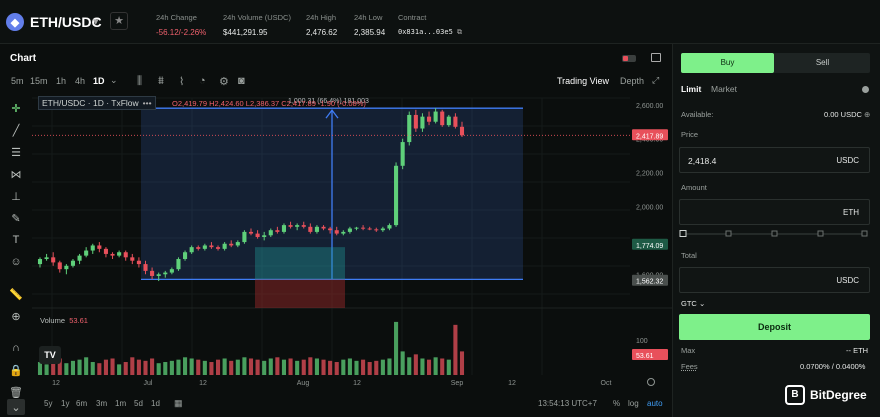 The width and height of the screenshot is (880, 417). What do you see at coordinates (833, 366) in the screenshot?
I see `fees-value: 0.0700% / 0.0400%` at bounding box center [833, 366].